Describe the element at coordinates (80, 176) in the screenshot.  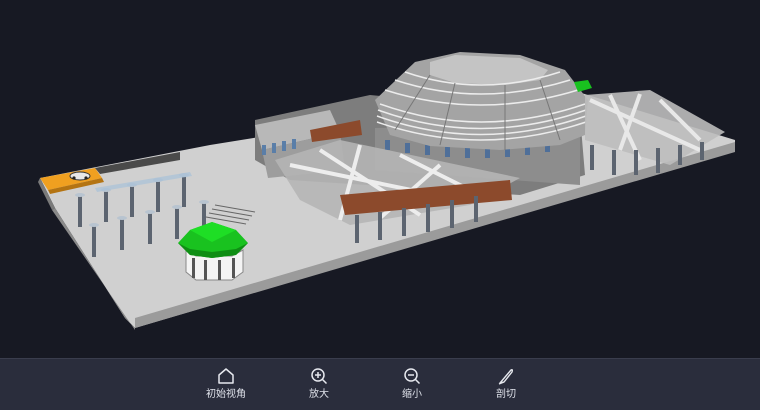
I see `car-model` at that location.